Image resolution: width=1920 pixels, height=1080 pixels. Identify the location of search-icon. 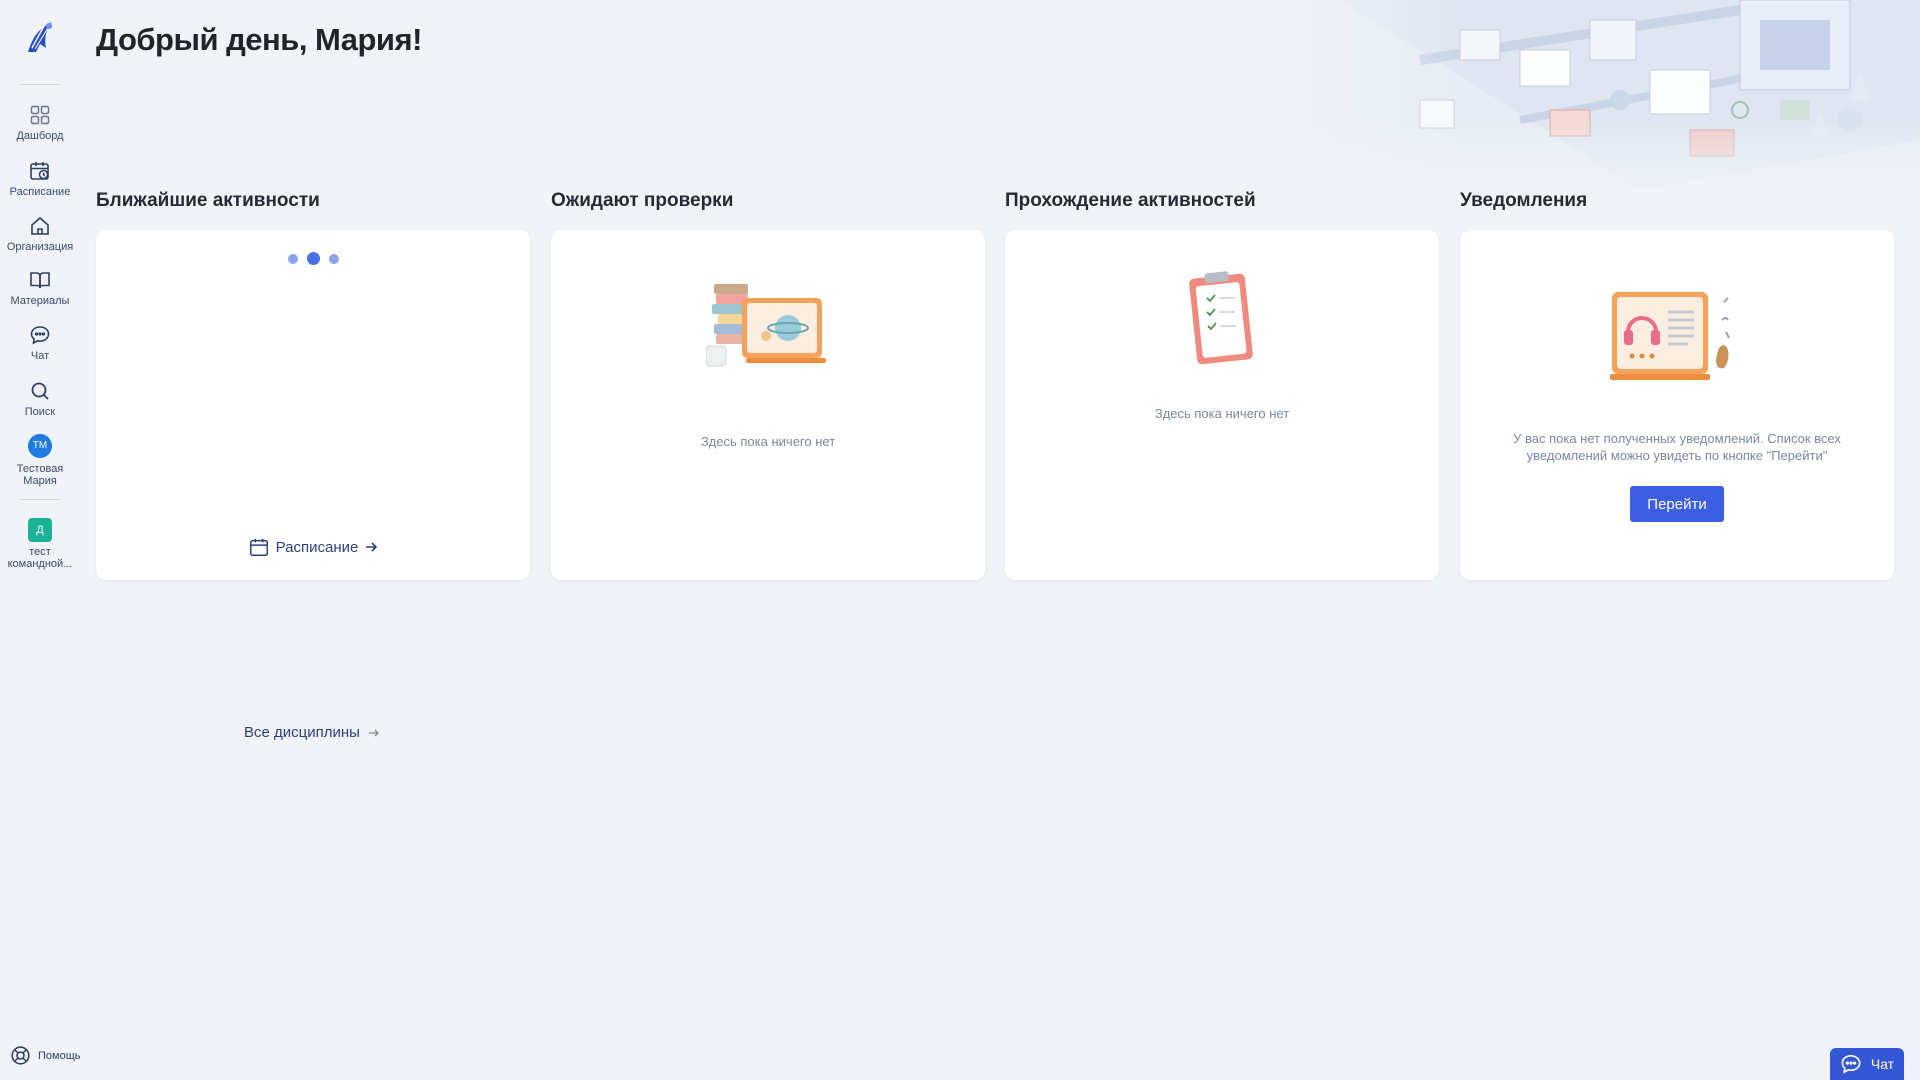
(40, 391).